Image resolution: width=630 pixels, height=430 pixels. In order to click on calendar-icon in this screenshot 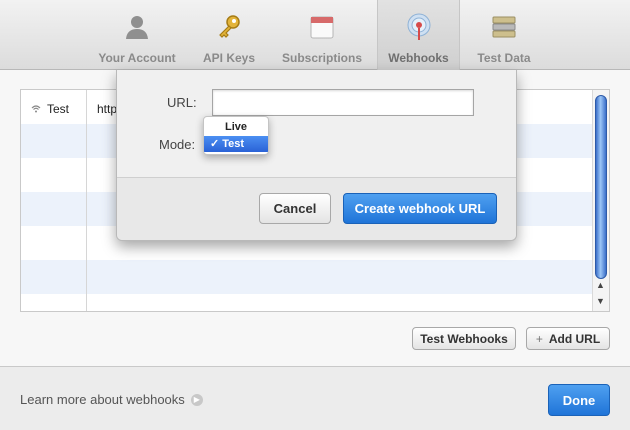, I will do `click(322, 27)`.